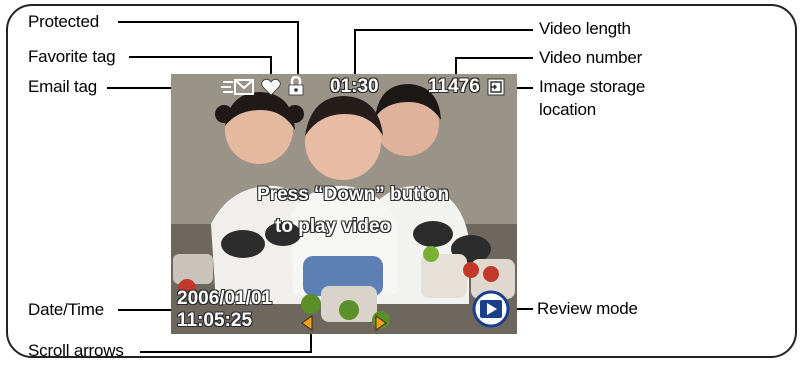 This screenshot has height=365, width=805. What do you see at coordinates (592, 86) in the screenshot?
I see `image-storage-label-line1: Image storage` at bounding box center [592, 86].